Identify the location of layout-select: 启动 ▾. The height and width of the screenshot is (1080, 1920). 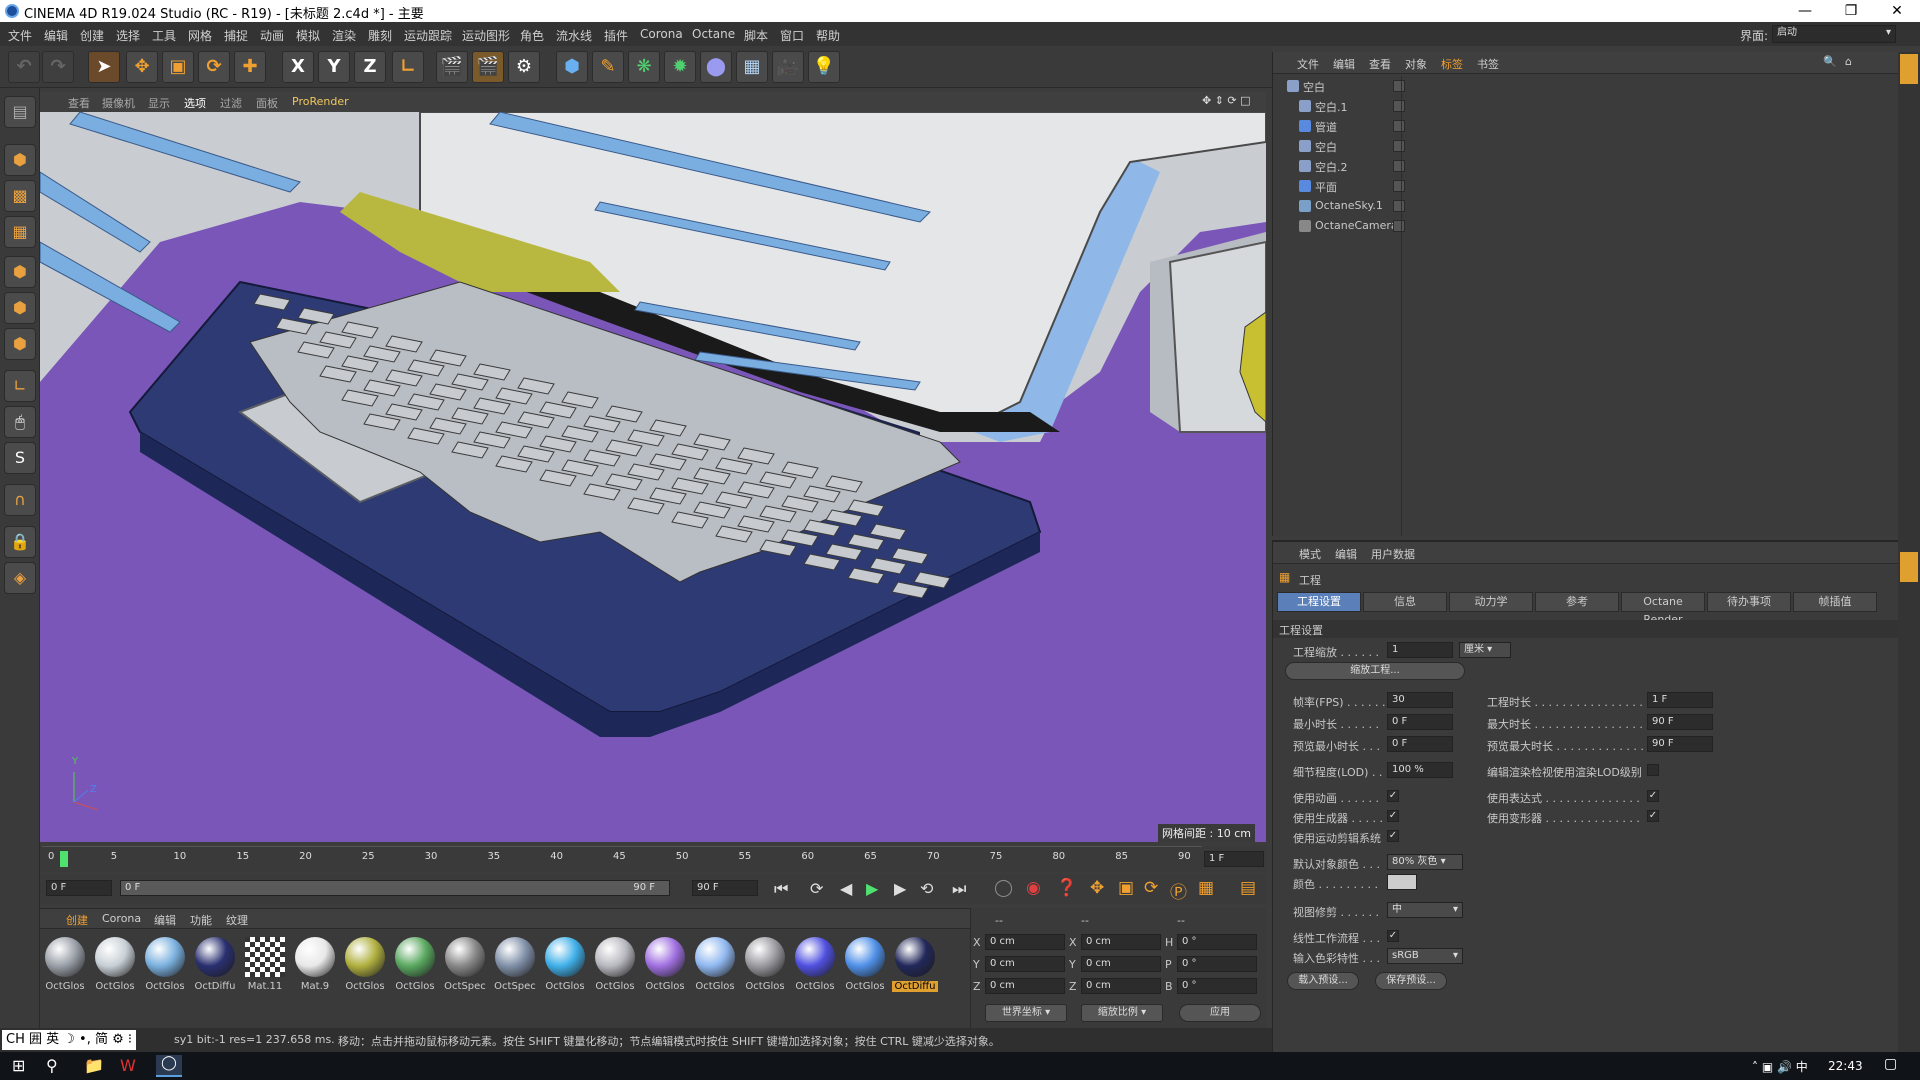
(1834, 34).